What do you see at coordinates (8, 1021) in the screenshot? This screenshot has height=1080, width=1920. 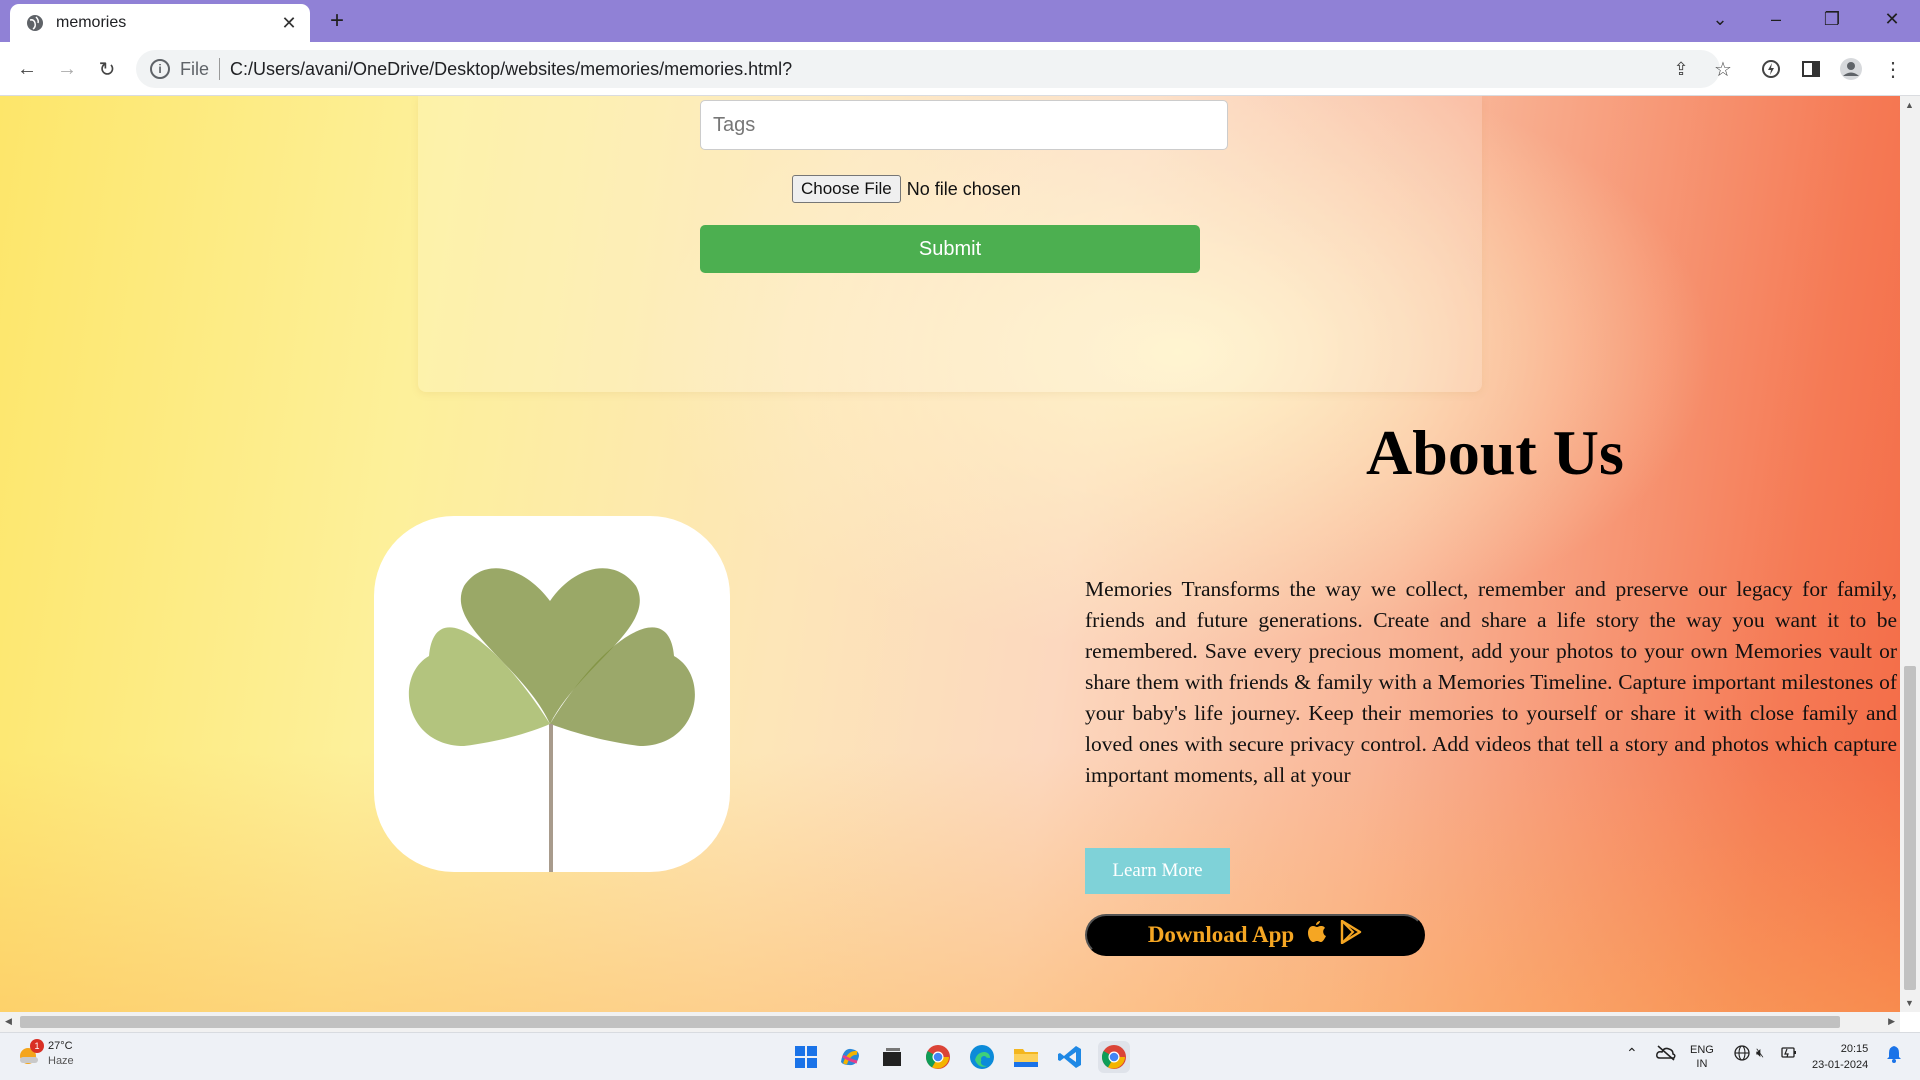 I see `scroll-left-arrow-icon: ◀` at bounding box center [8, 1021].